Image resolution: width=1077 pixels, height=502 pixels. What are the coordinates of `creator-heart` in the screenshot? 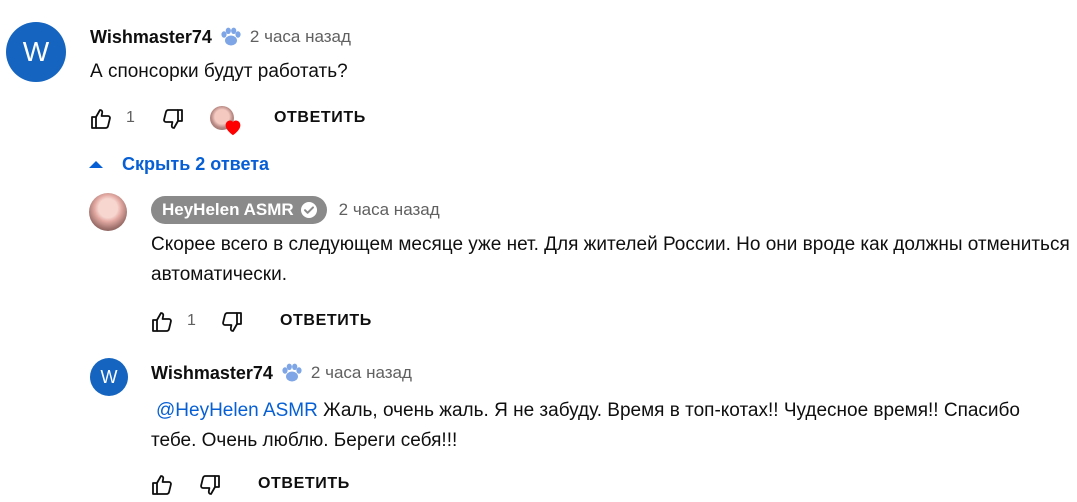 It's located at (228, 121).